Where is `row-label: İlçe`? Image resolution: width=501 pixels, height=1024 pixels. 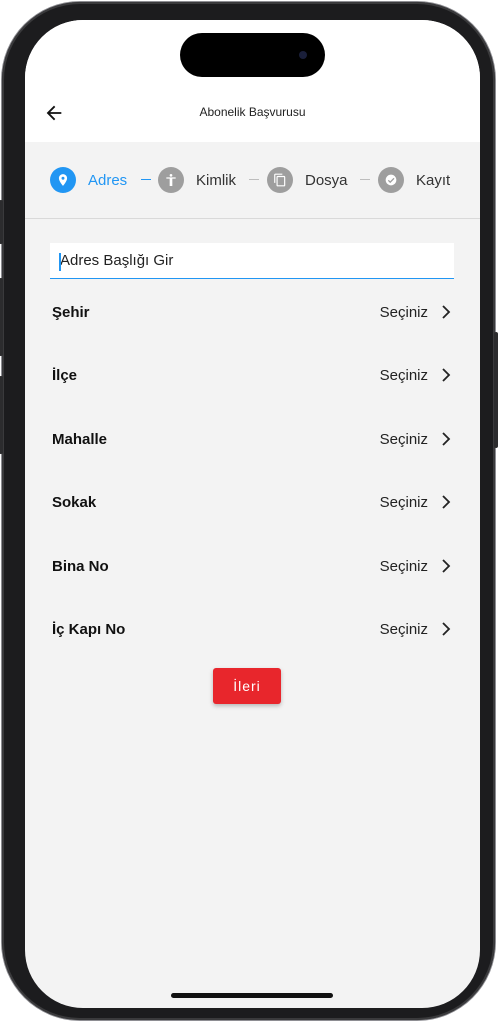 row-label: İlçe is located at coordinates (65, 375).